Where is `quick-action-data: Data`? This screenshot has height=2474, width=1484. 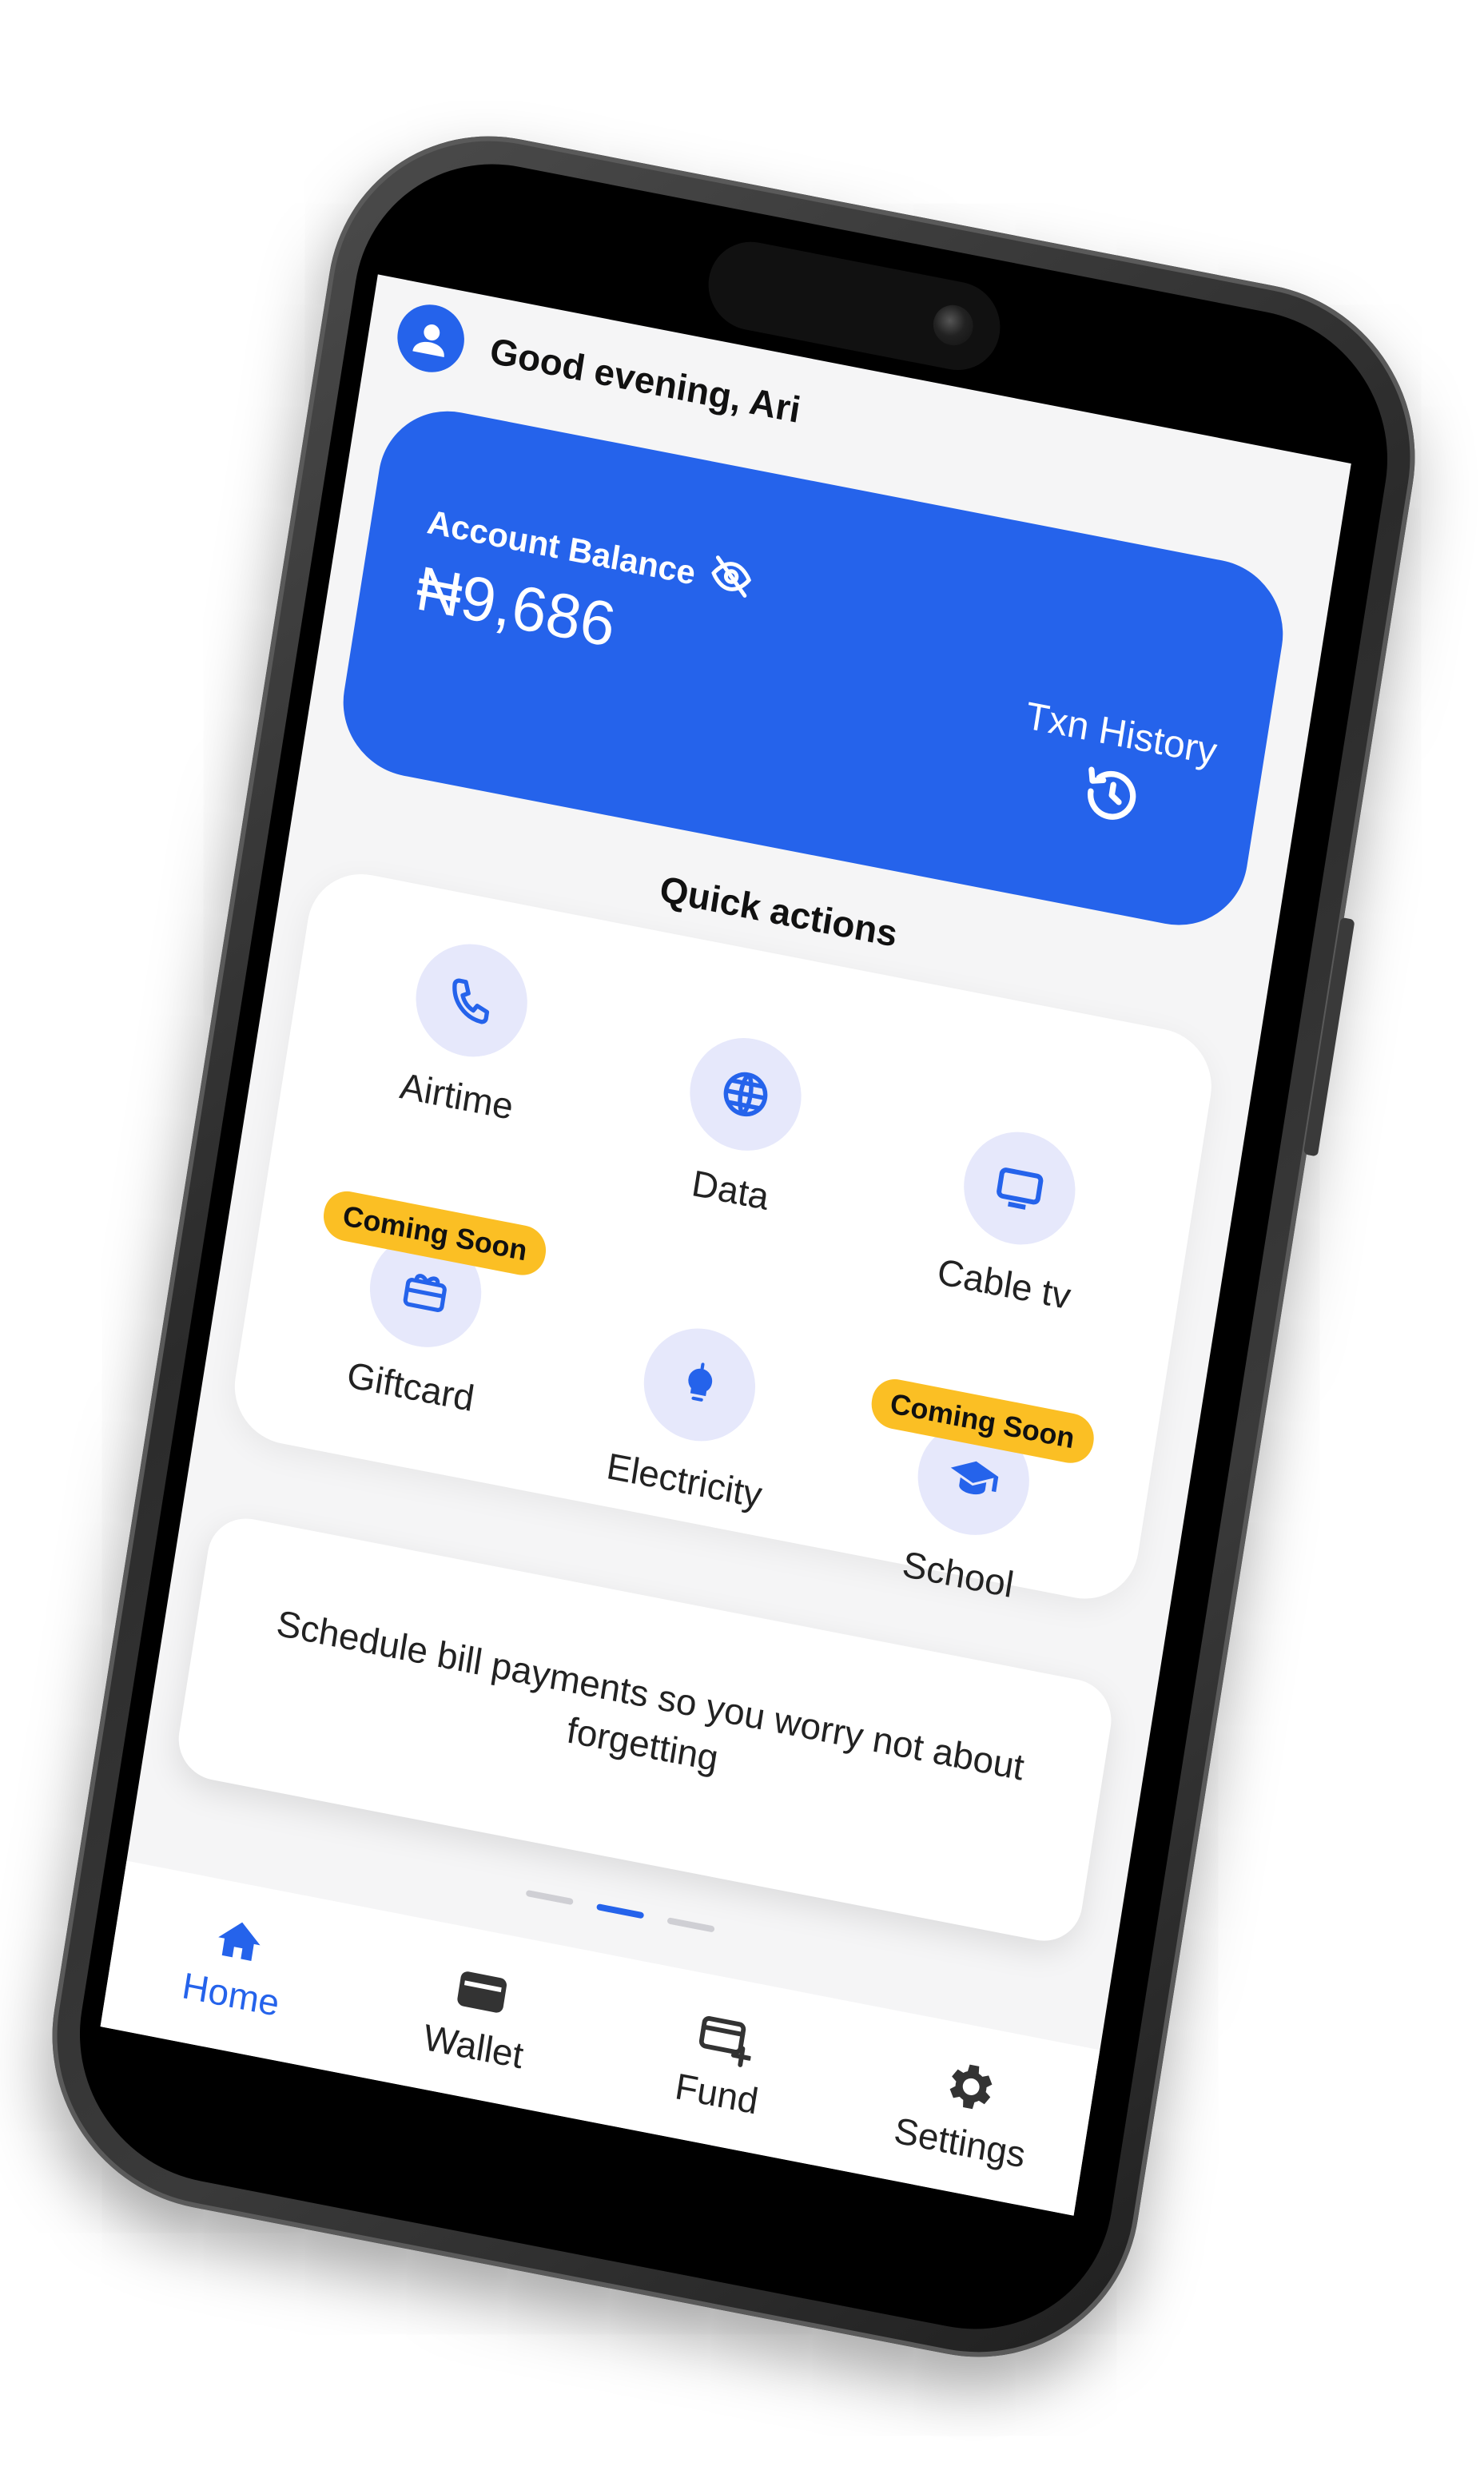
quick-action-data: Data is located at coordinates (738, 1145).